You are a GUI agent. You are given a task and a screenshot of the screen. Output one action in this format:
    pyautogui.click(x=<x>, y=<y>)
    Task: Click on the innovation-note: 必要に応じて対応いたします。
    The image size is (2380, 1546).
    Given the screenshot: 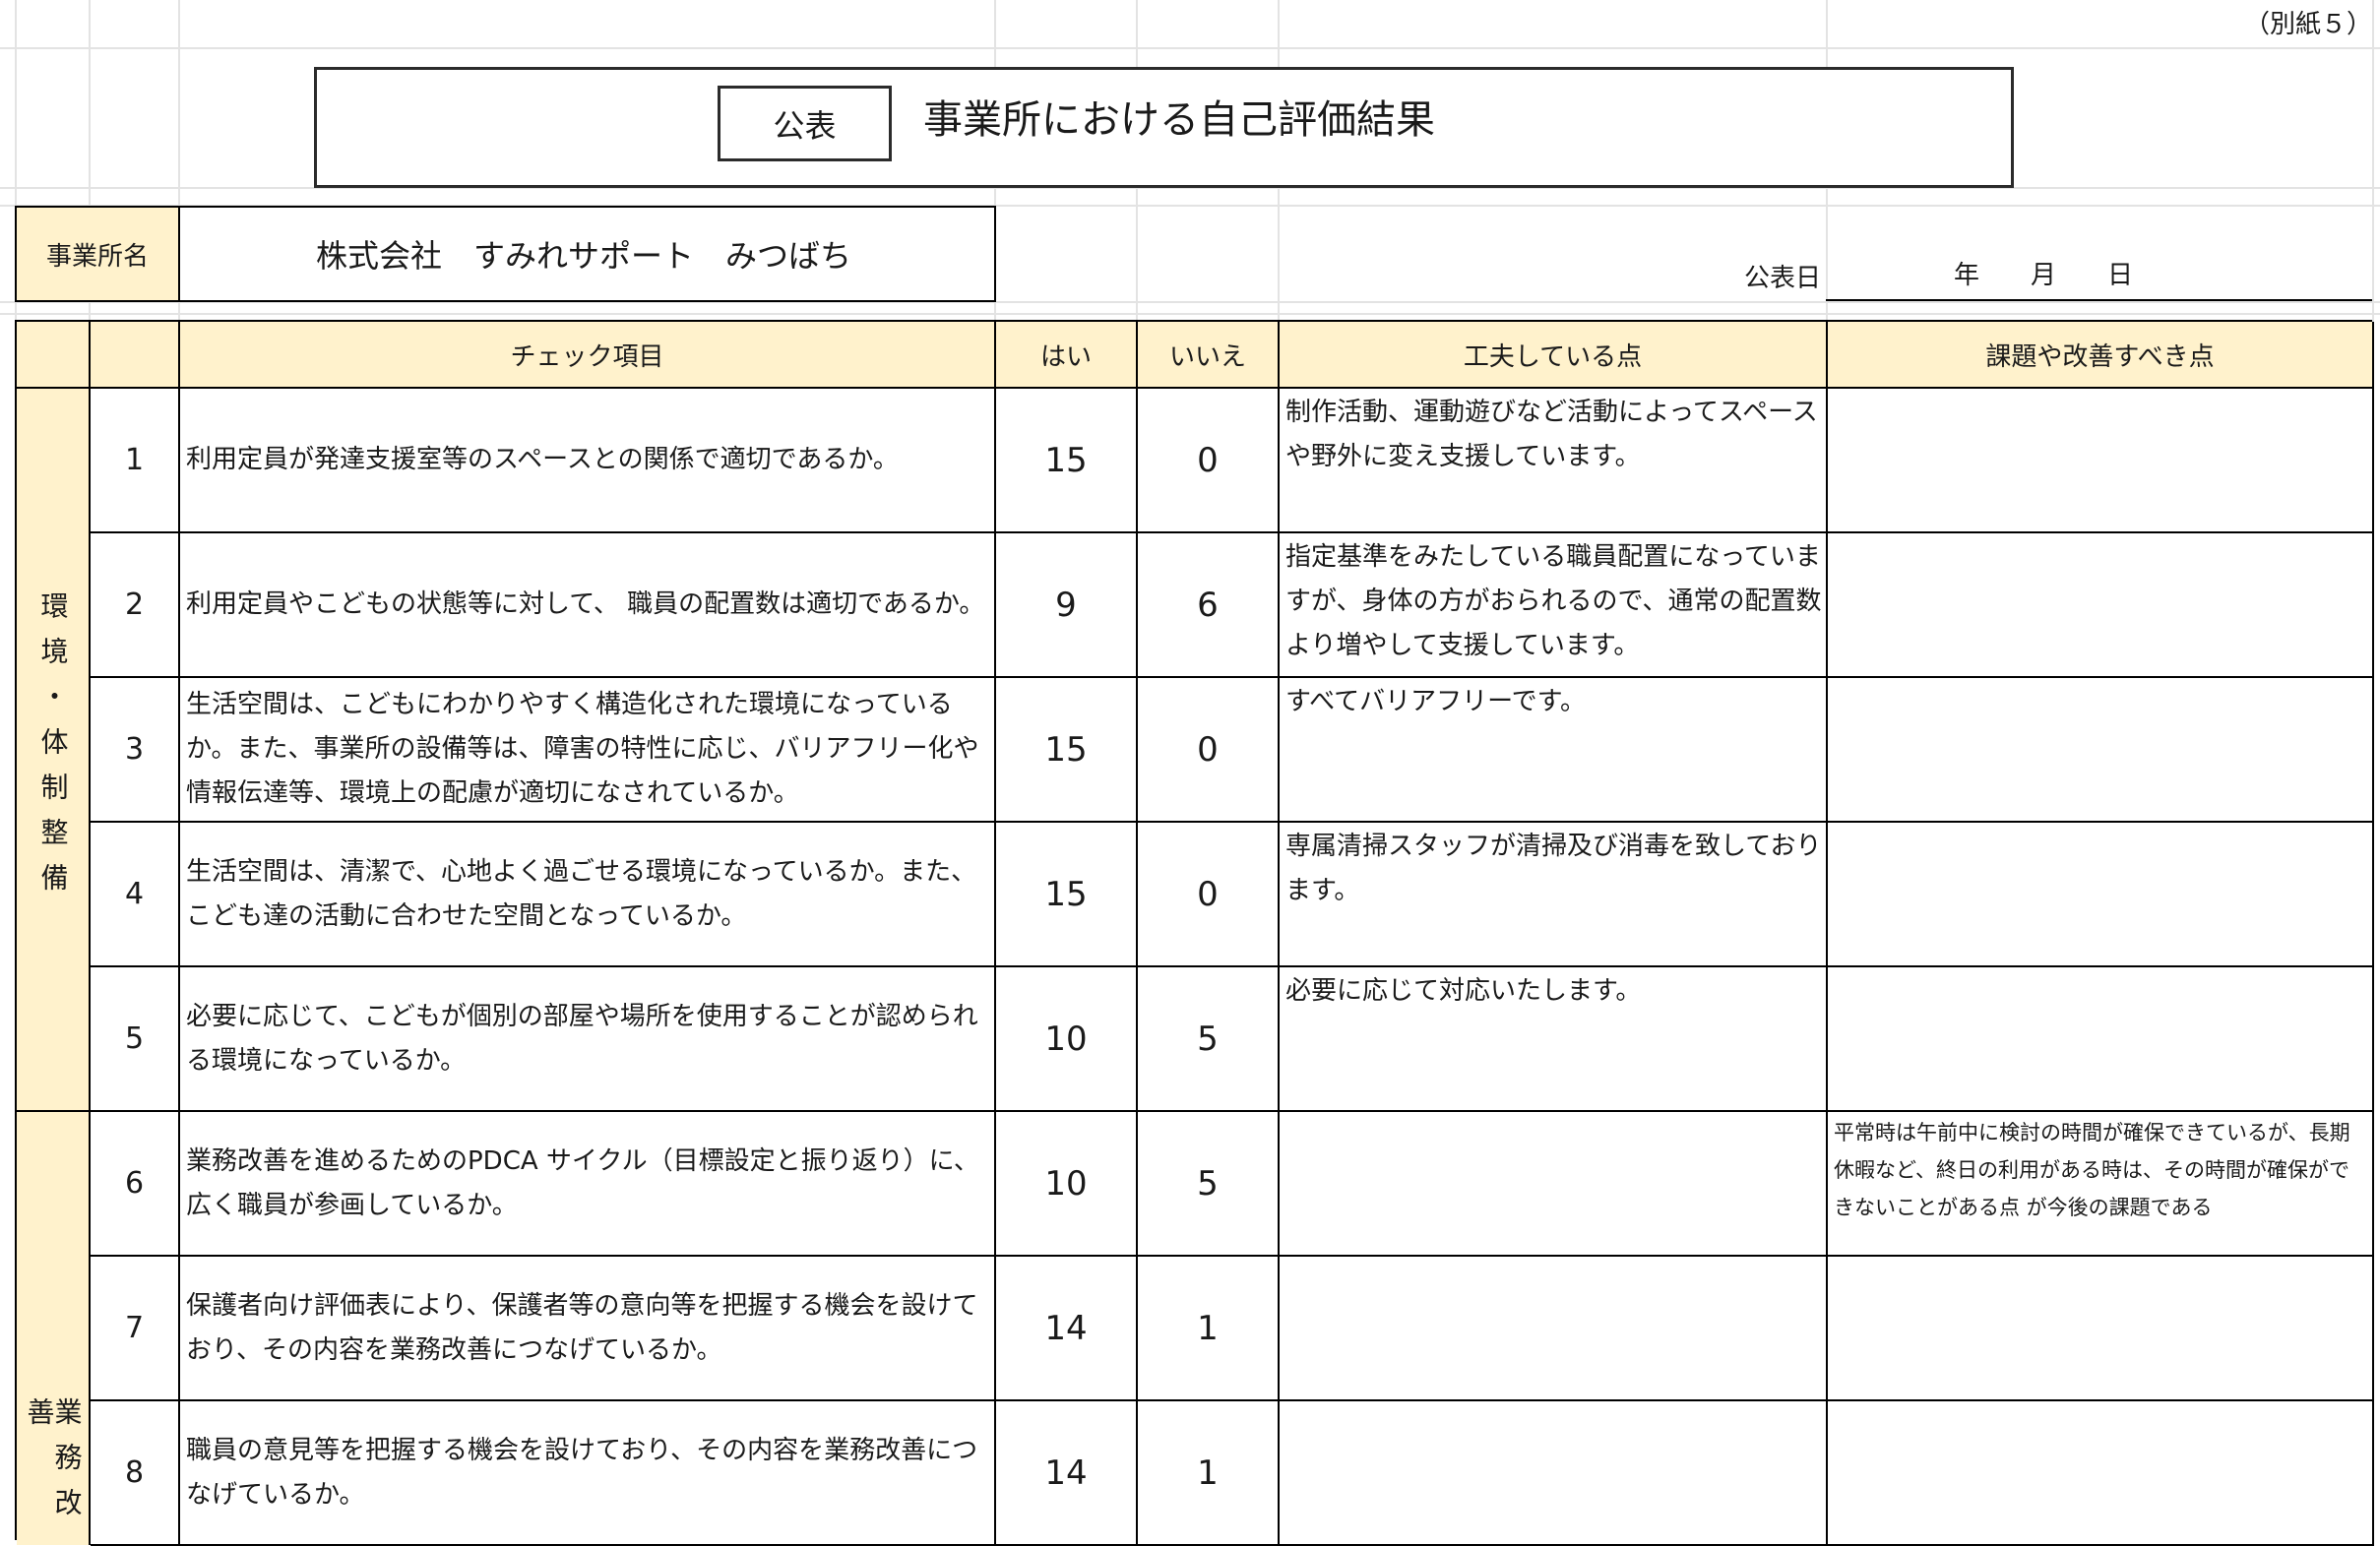 What is the action you would take?
    pyautogui.click(x=1554, y=1039)
    